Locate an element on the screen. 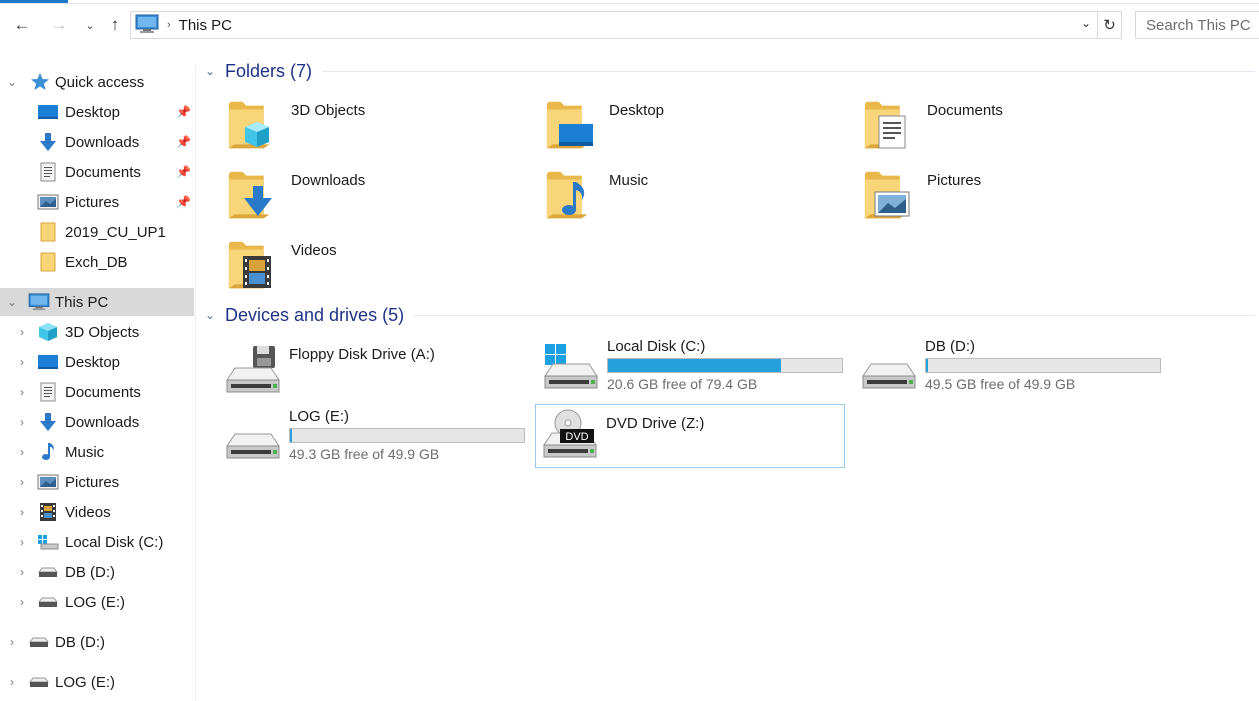  sidebar-item-pc-music: › Music is located at coordinates (97, 452).